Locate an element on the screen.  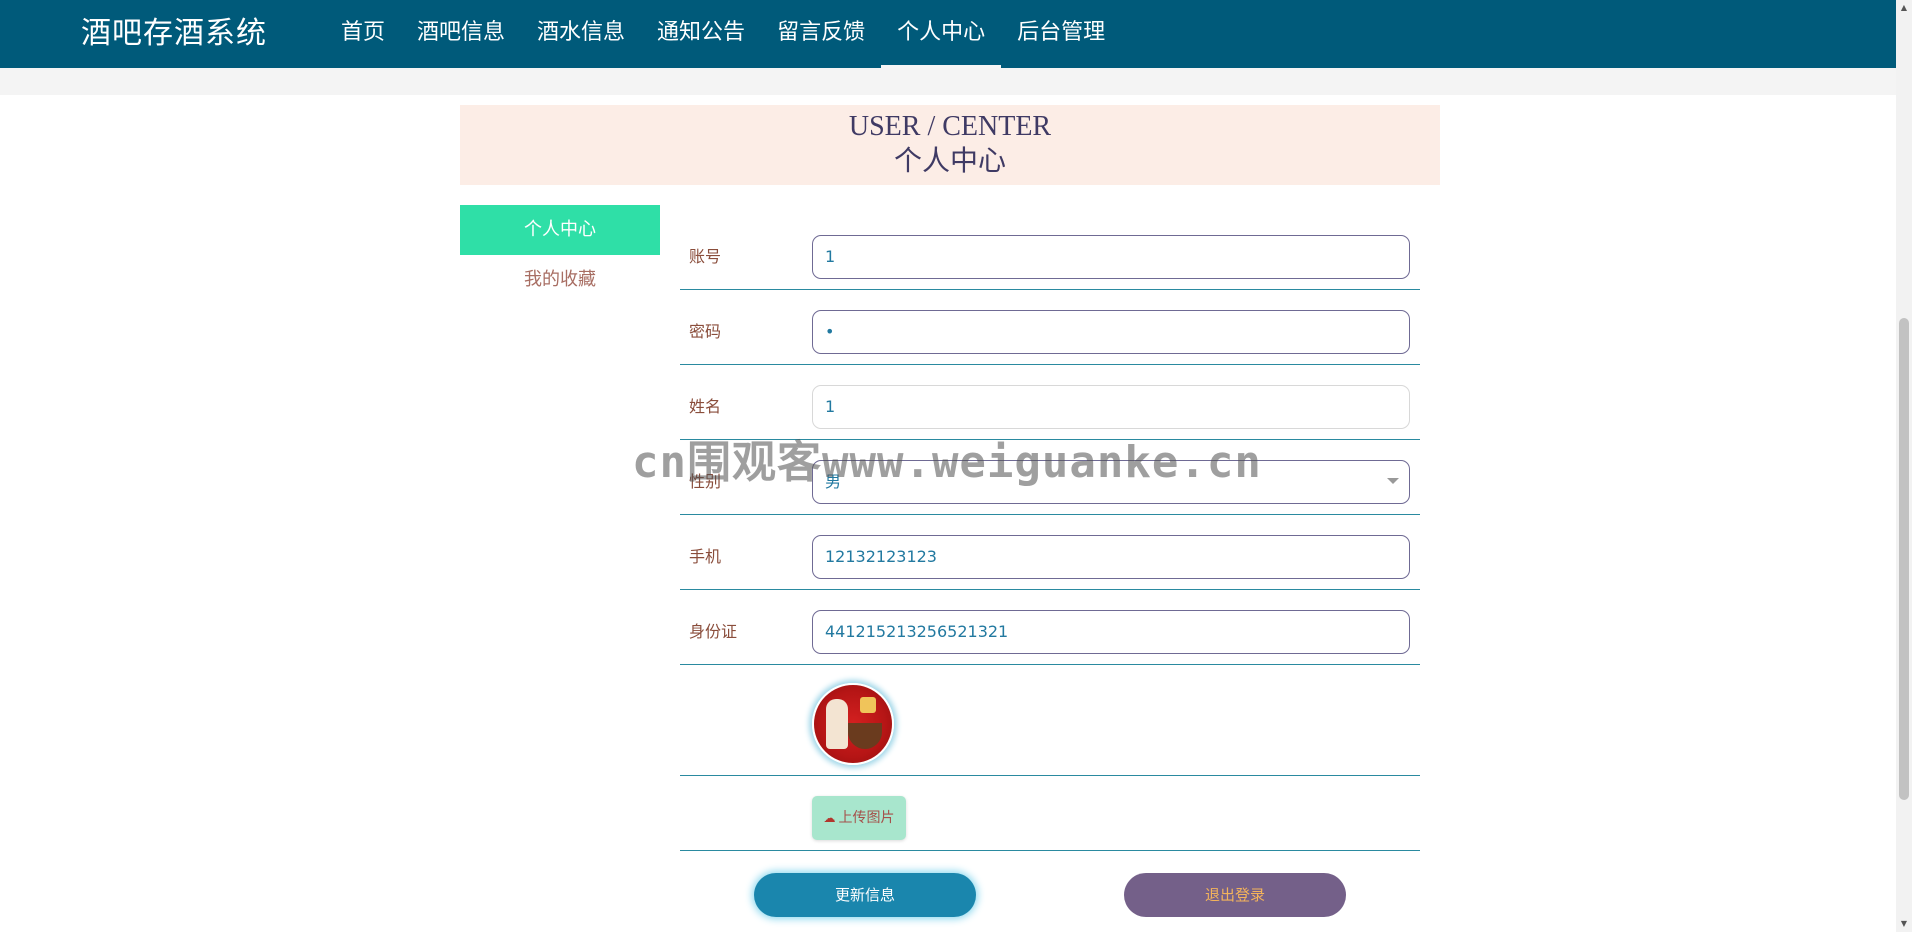
name-label: 姓名 is located at coordinates (705, 406).